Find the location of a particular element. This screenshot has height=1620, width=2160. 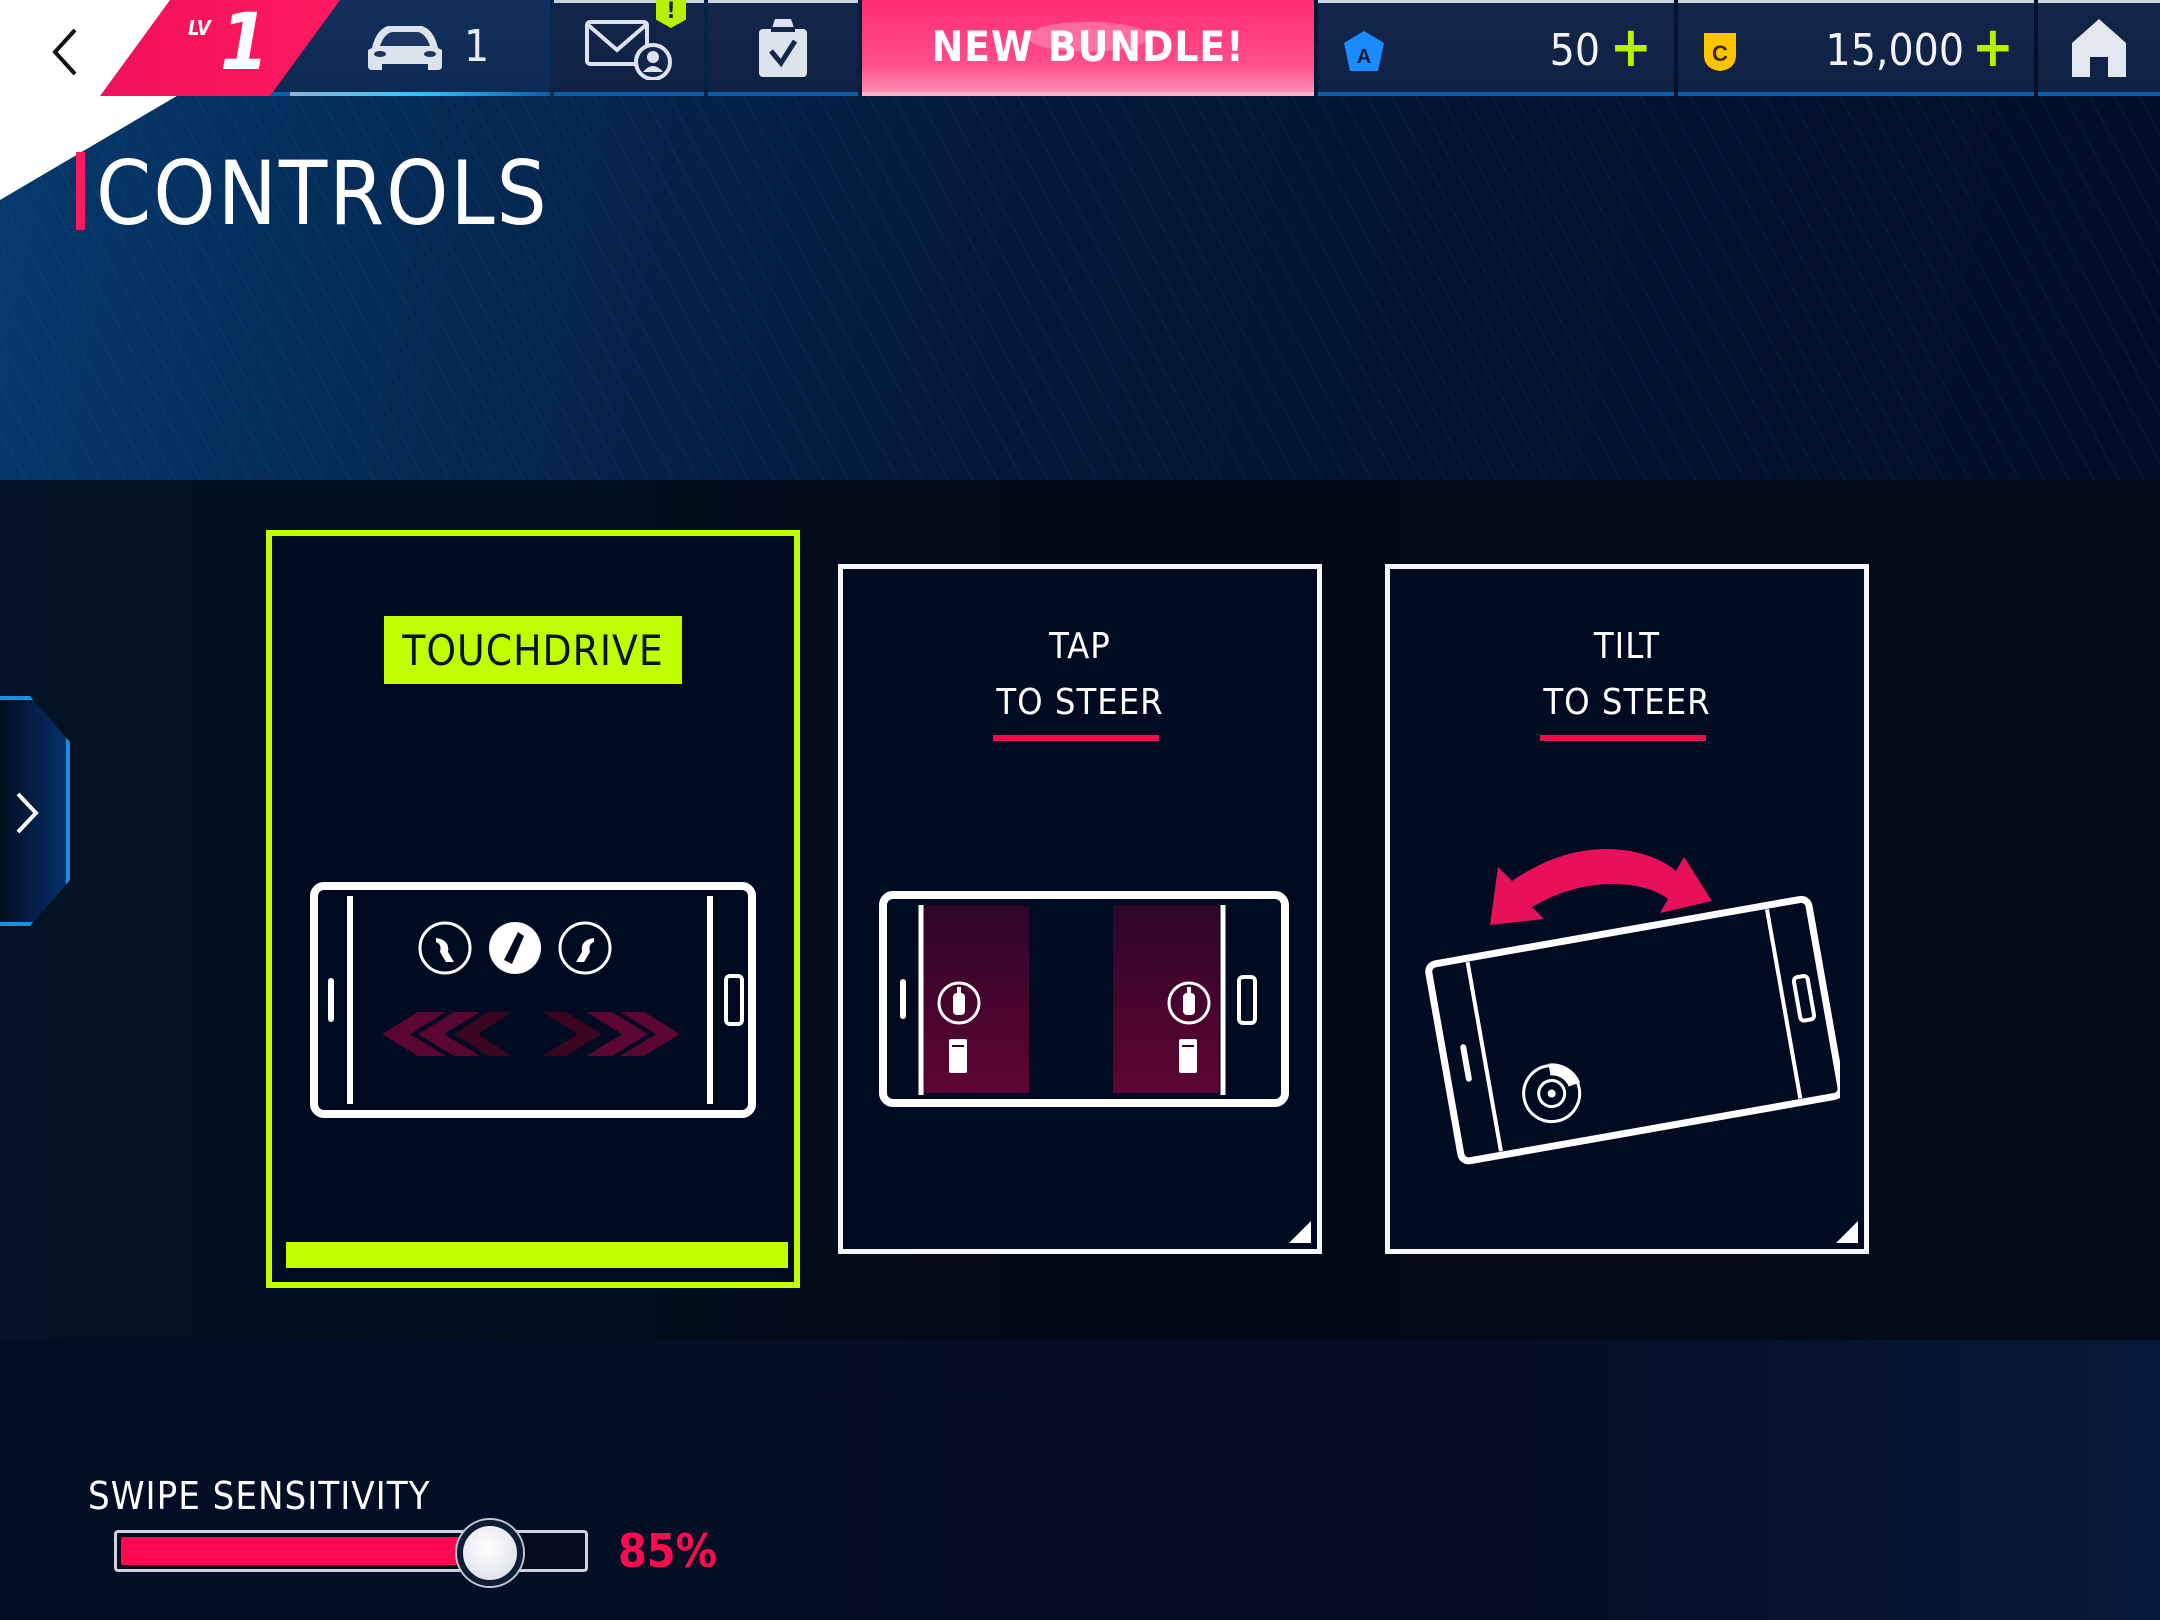

token-icon: A is located at coordinates (1364, 51).